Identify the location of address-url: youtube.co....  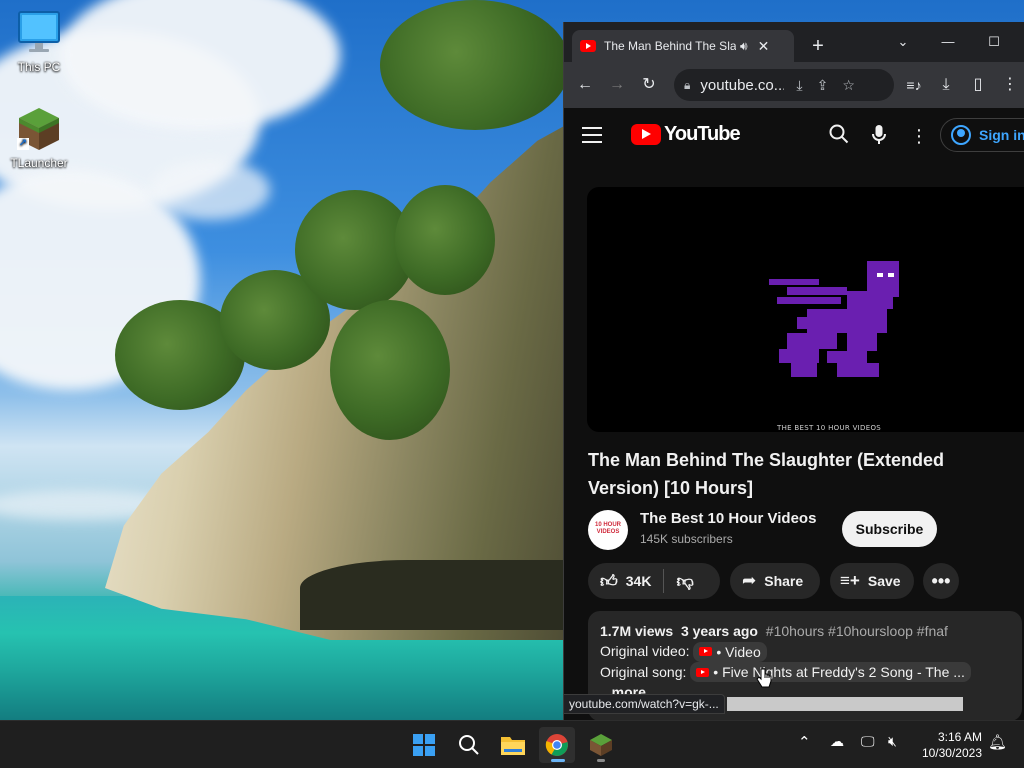
(742, 85).